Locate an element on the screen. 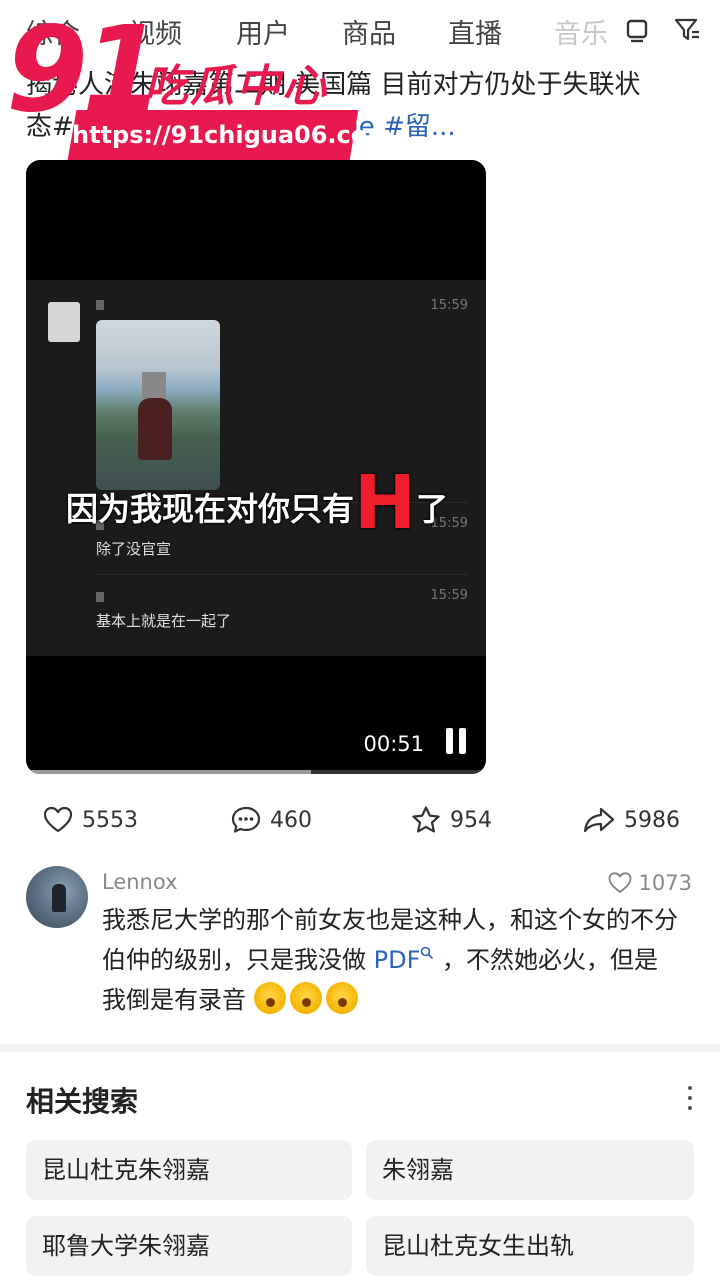 The image size is (720, 1280). related-search-chip: 朱翎嘉 is located at coordinates (530, 1170).